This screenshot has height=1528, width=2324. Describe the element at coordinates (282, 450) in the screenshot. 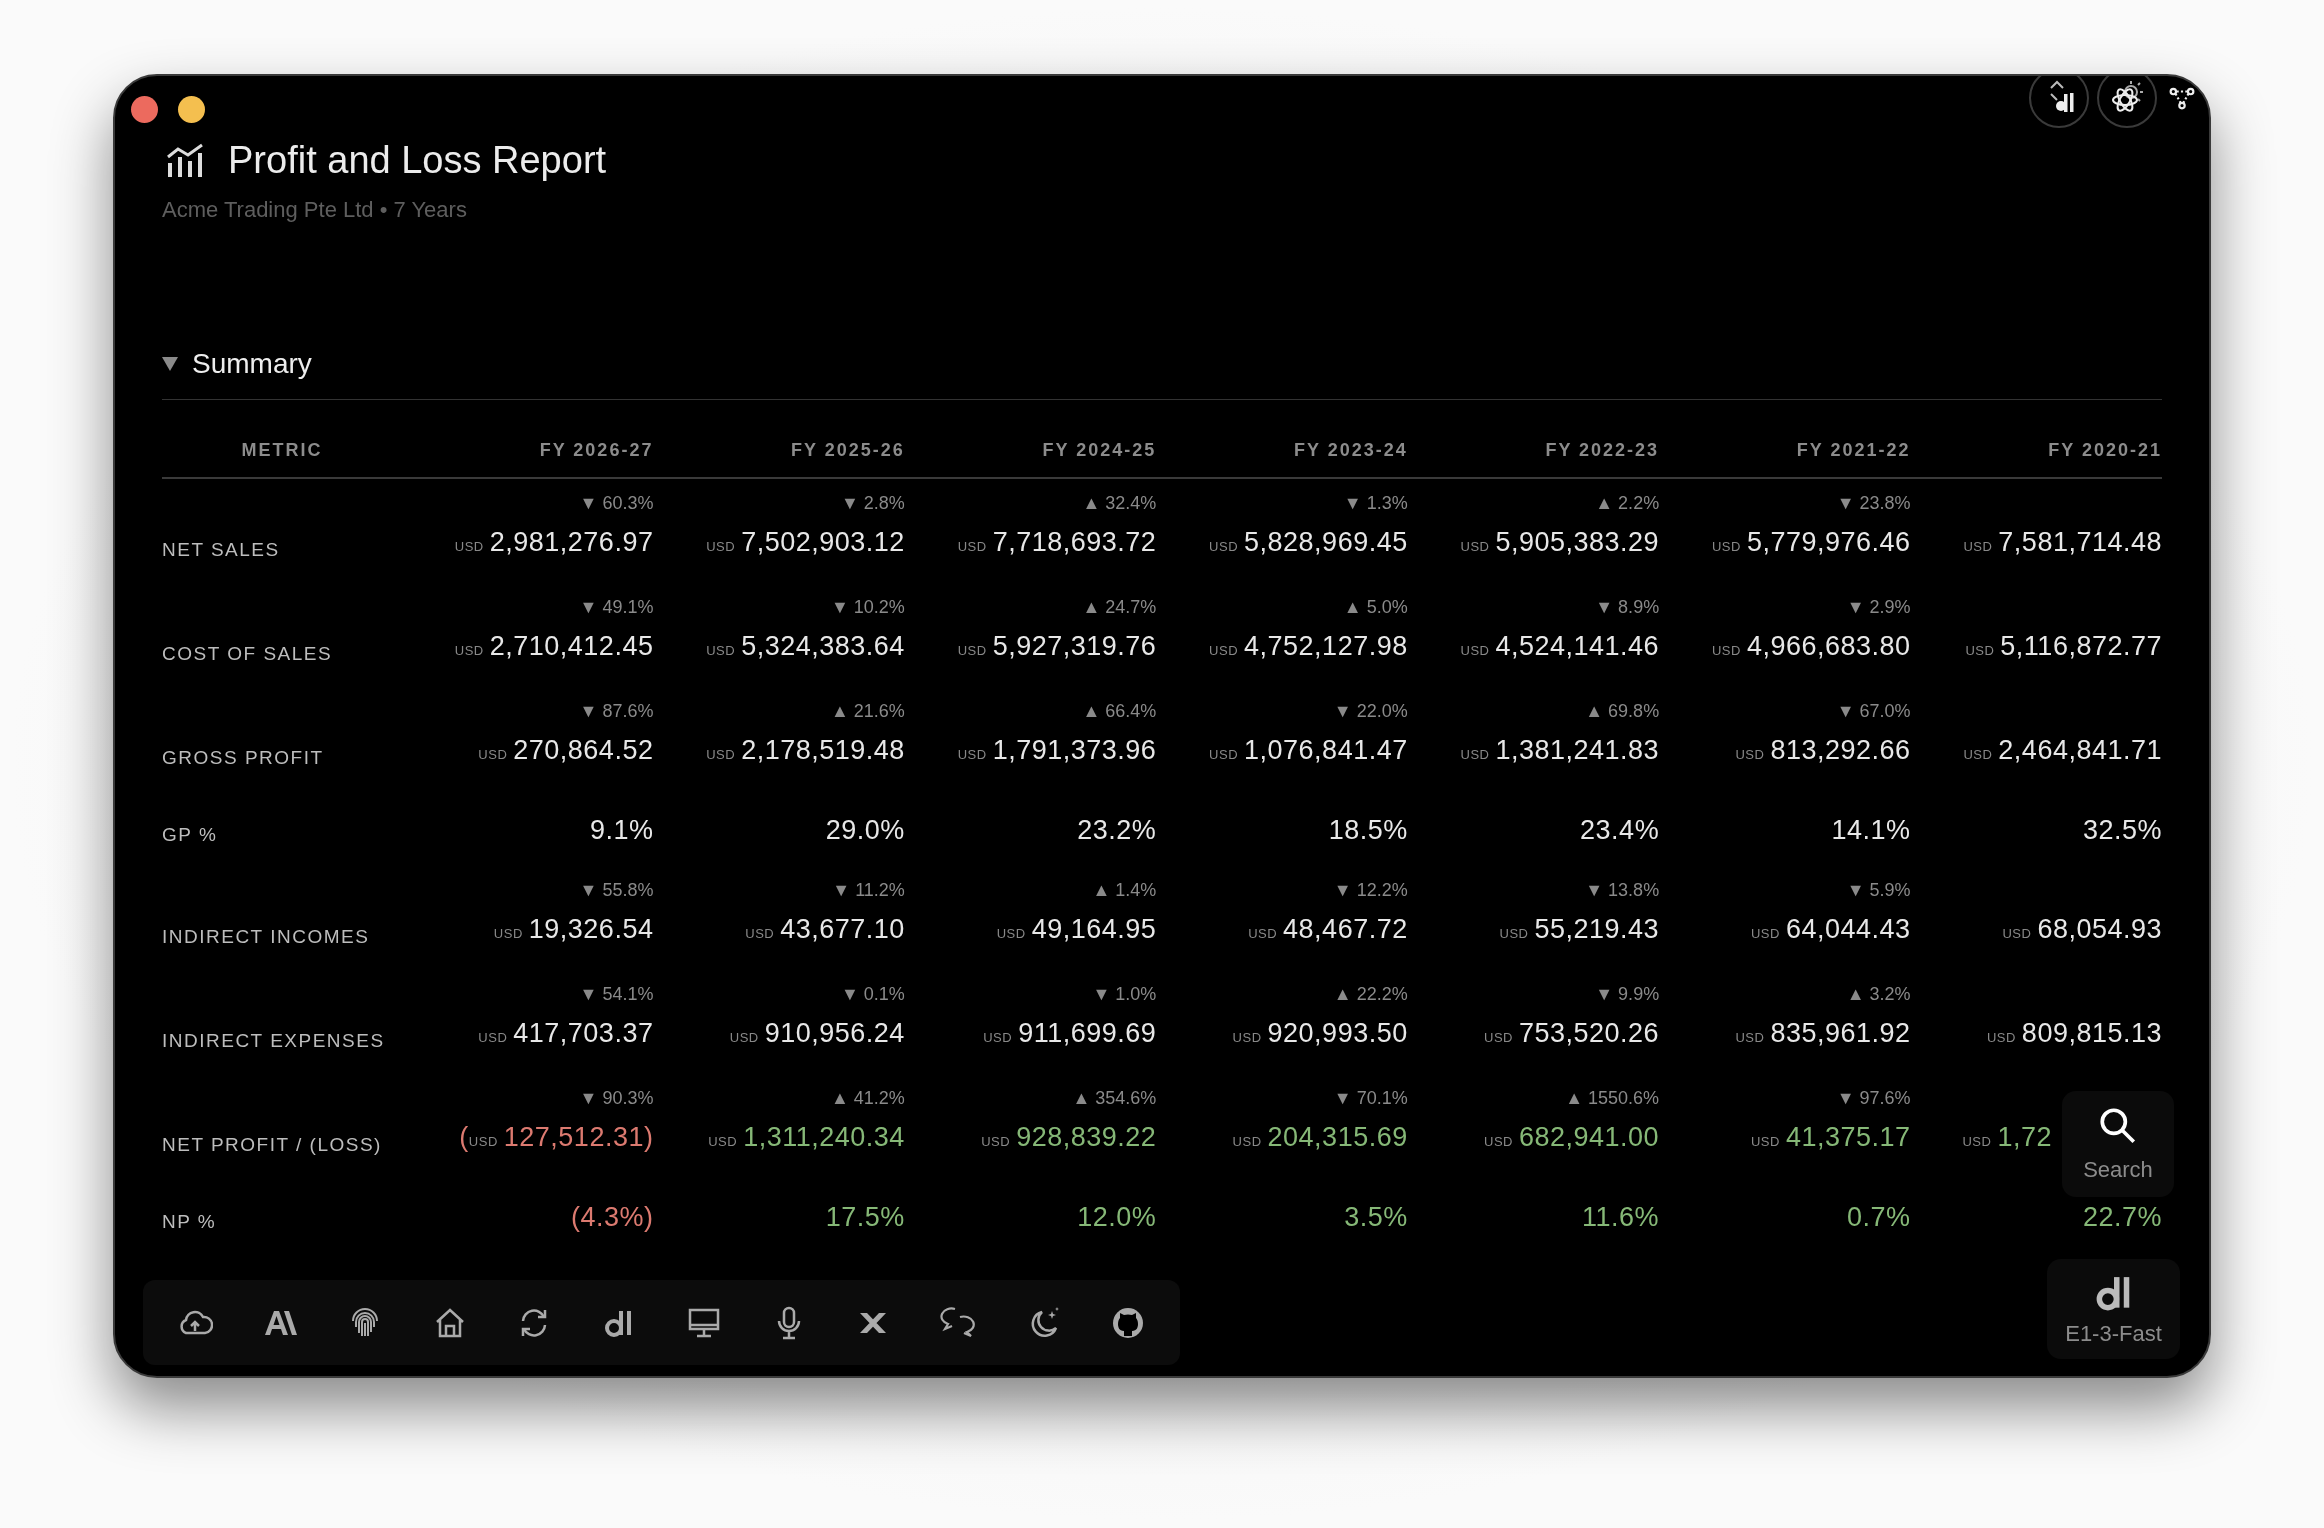

I see `column-header: METRIC` at that location.